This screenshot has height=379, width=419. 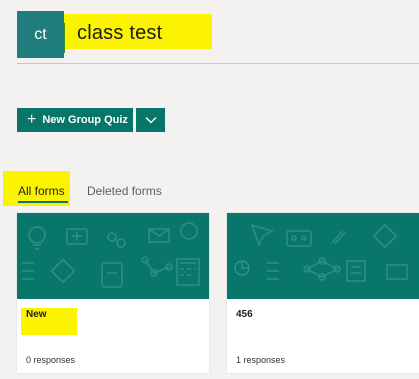 What do you see at coordinates (51, 360) in the screenshot?
I see `form-card-responses: 0 responses` at bounding box center [51, 360].